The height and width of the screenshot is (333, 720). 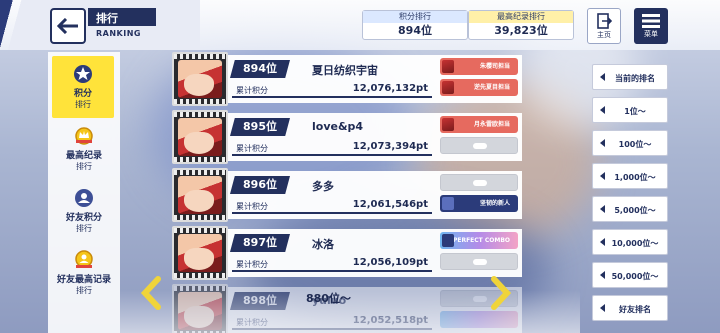 I want to click on home-label: 主页, so click(x=604, y=34).